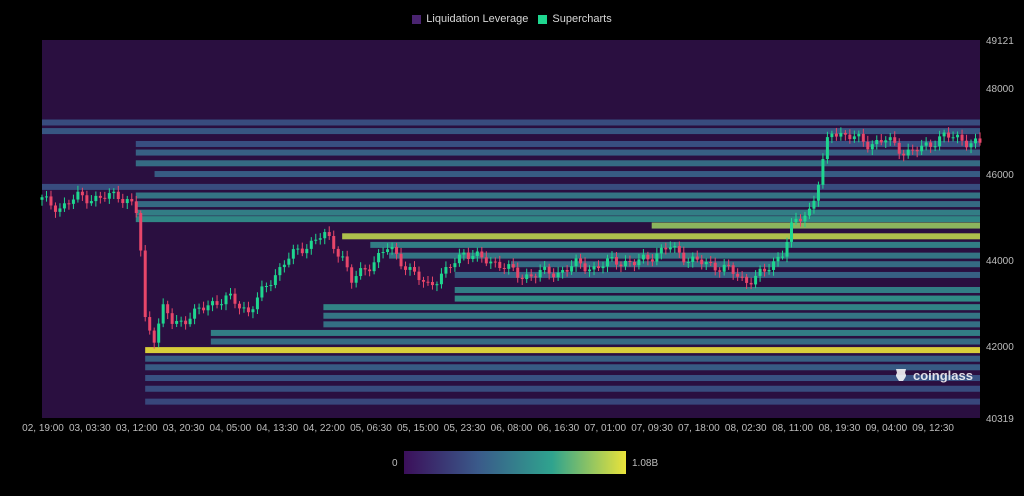 This screenshot has width=1024, height=496. Describe the element at coordinates (277, 428) in the screenshot. I see `x-tick-label: 04, 13:30` at that location.